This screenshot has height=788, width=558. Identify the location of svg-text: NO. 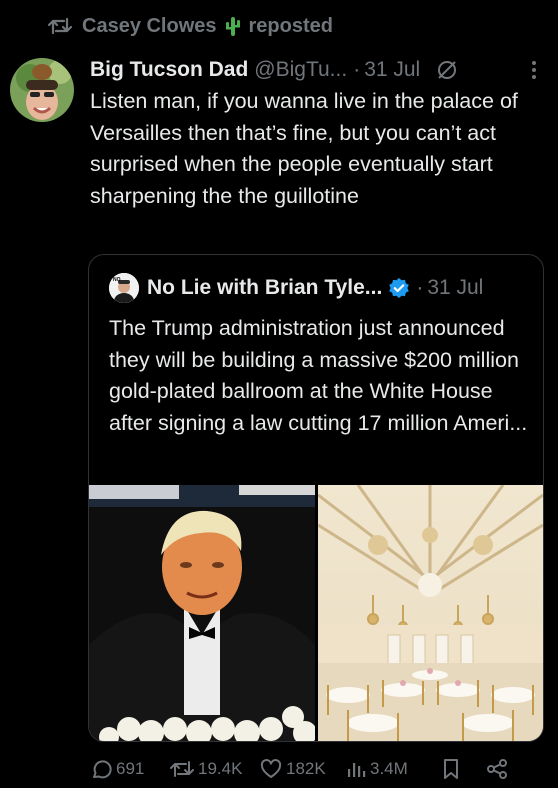
(117, 280).